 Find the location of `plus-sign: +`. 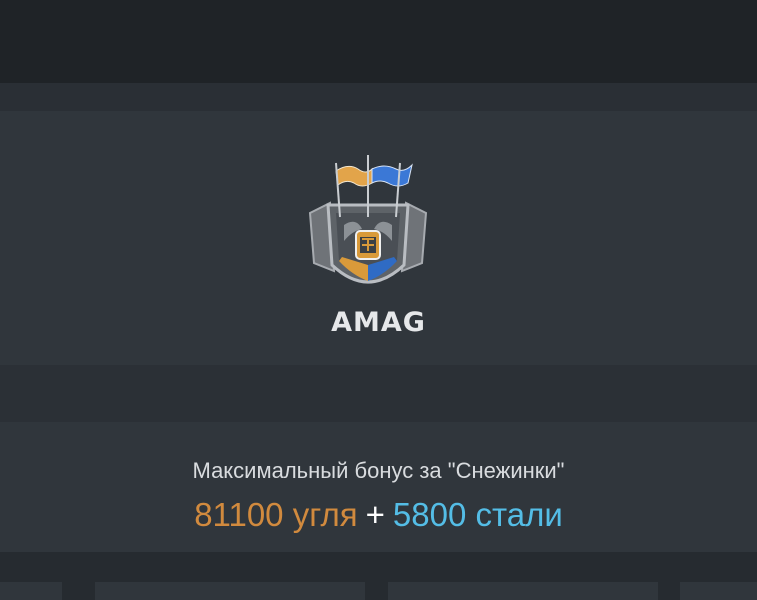

plus-sign: + is located at coordinates (375, 514).